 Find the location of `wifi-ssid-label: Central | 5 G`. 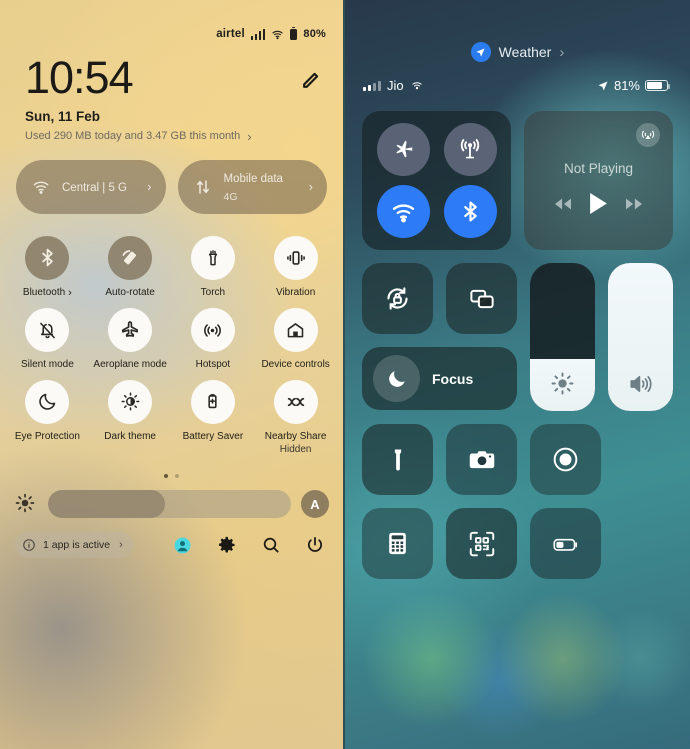

wifi-ssid-label: Central | 5 G is located at coordinates (94, 187).